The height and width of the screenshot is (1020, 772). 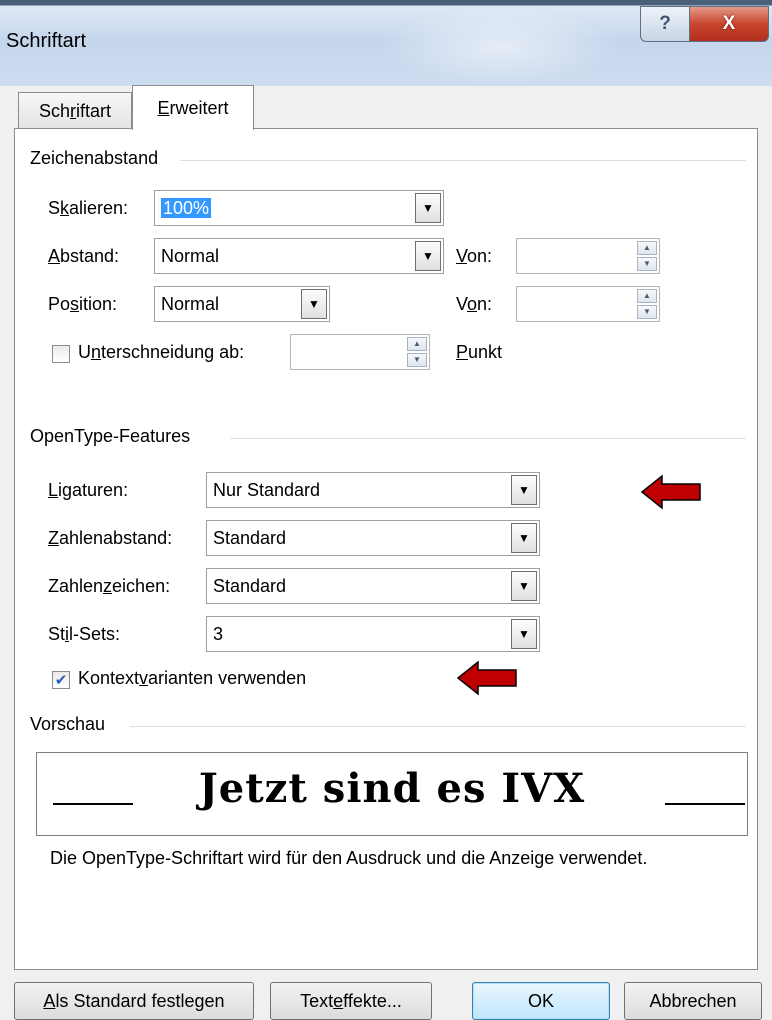 I want to click on group-title-vorschau: Vorschau, so click(x=73, y=724).